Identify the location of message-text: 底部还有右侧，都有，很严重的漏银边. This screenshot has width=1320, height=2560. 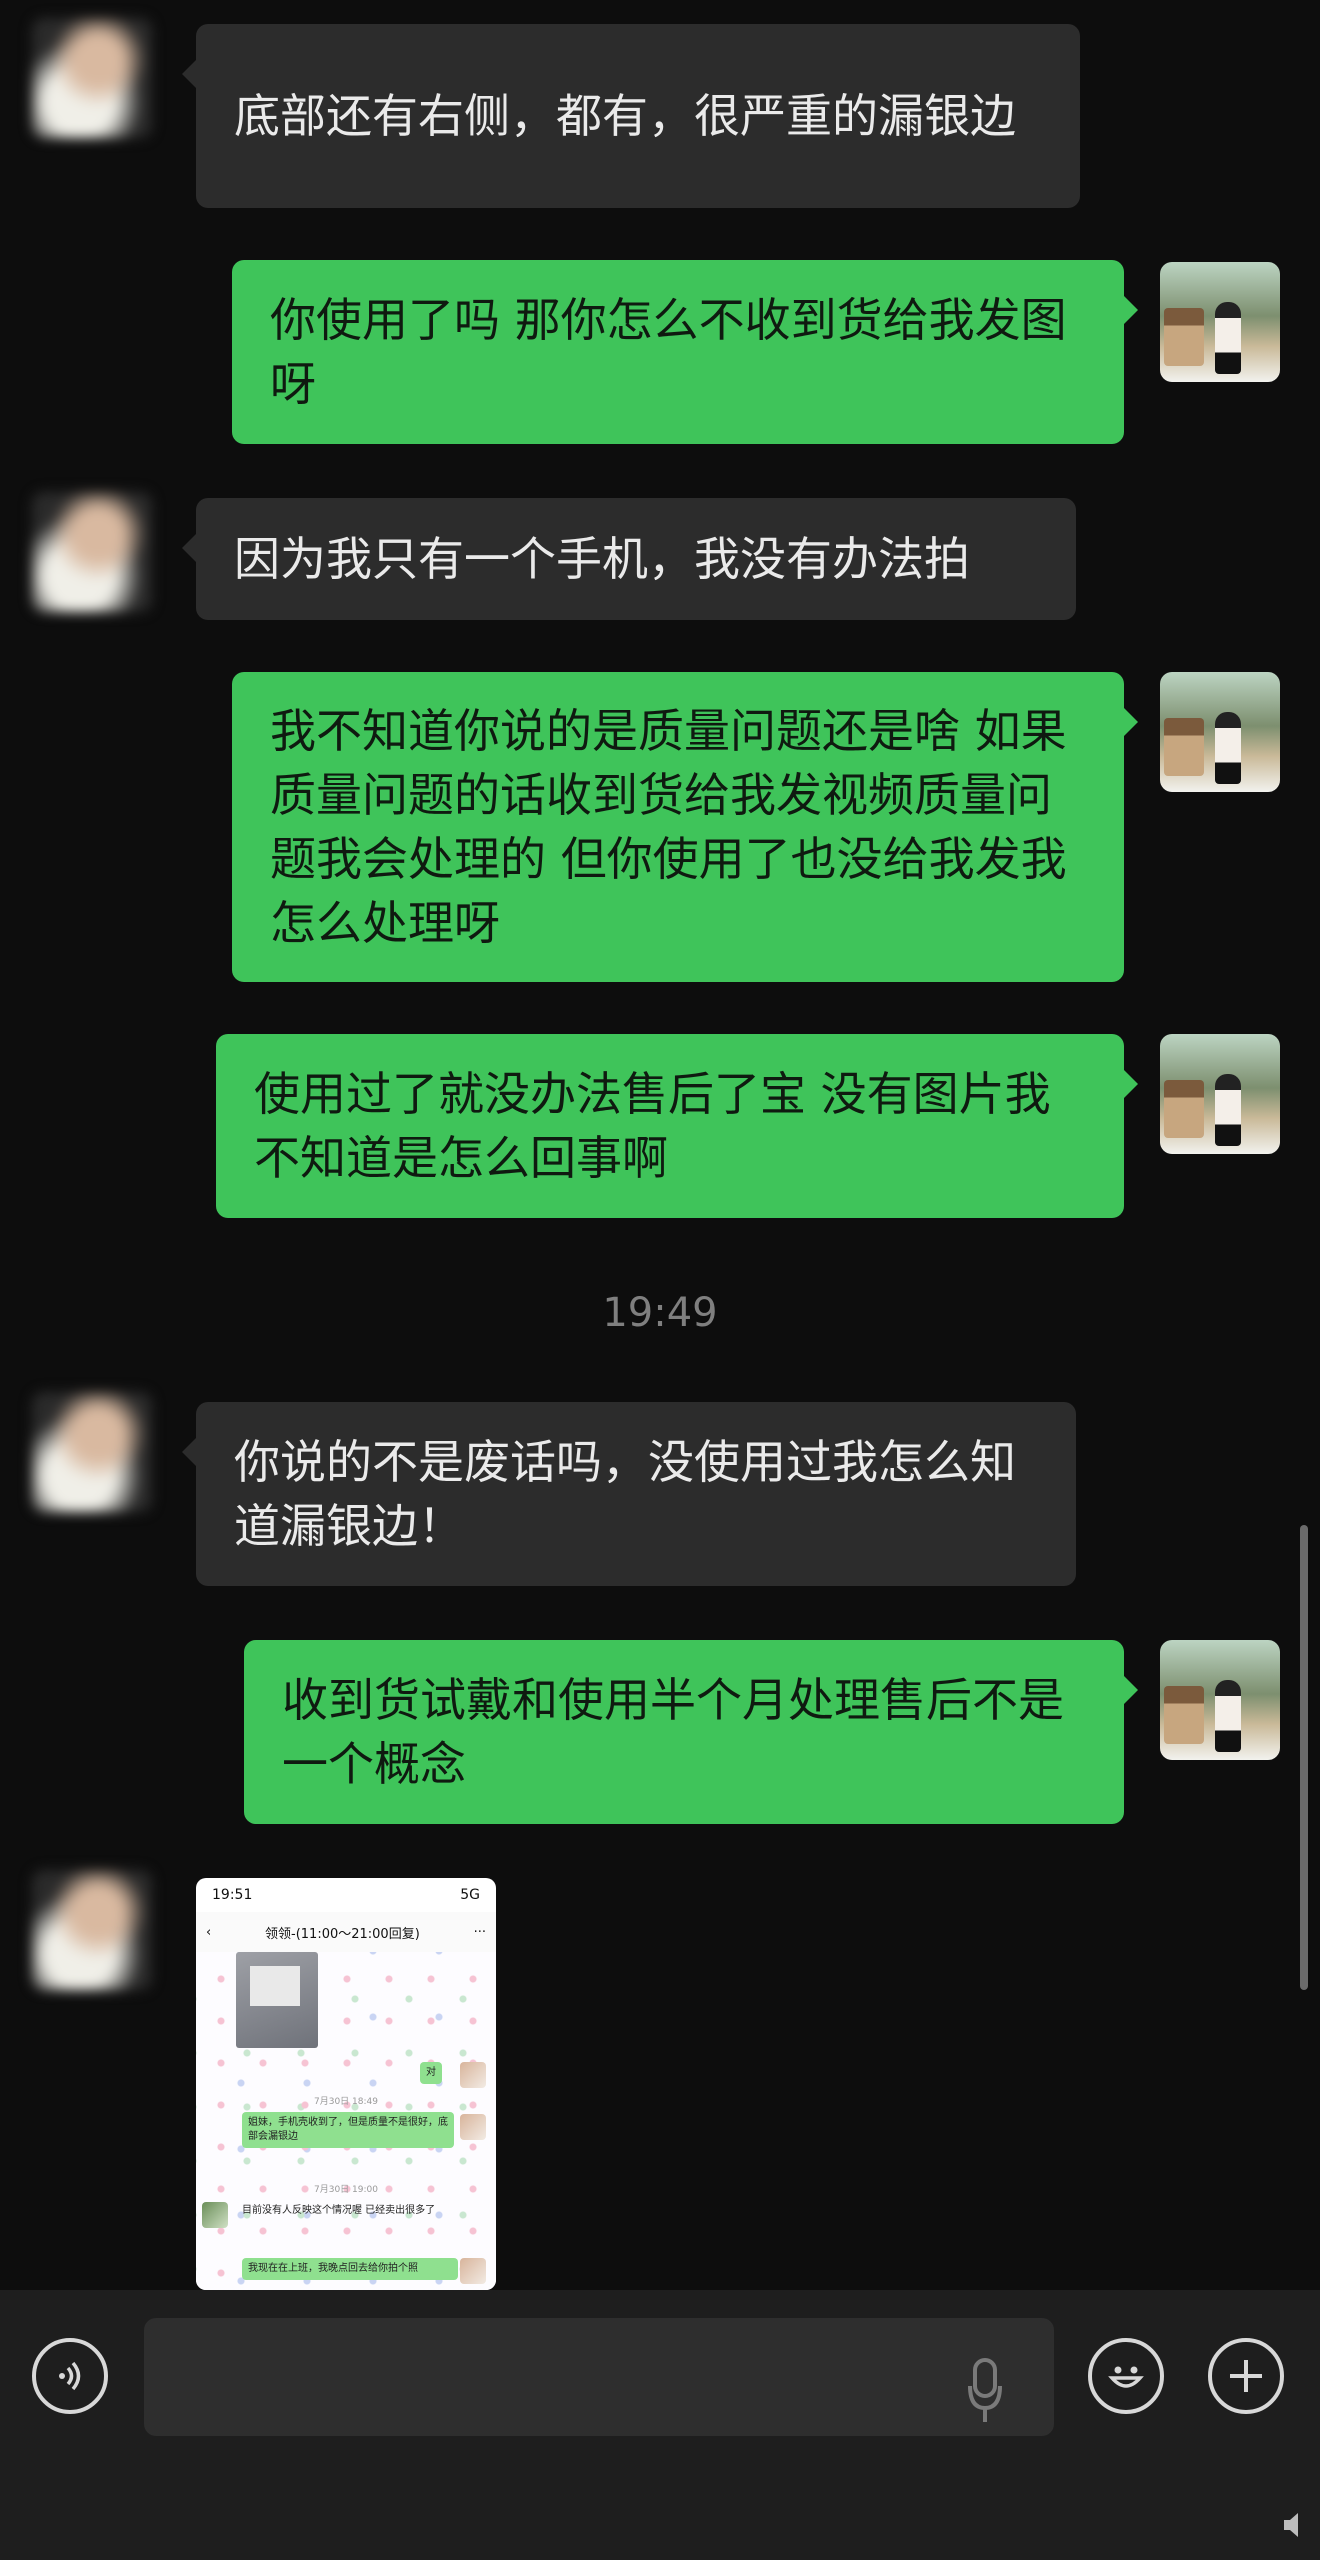
(625, 116).